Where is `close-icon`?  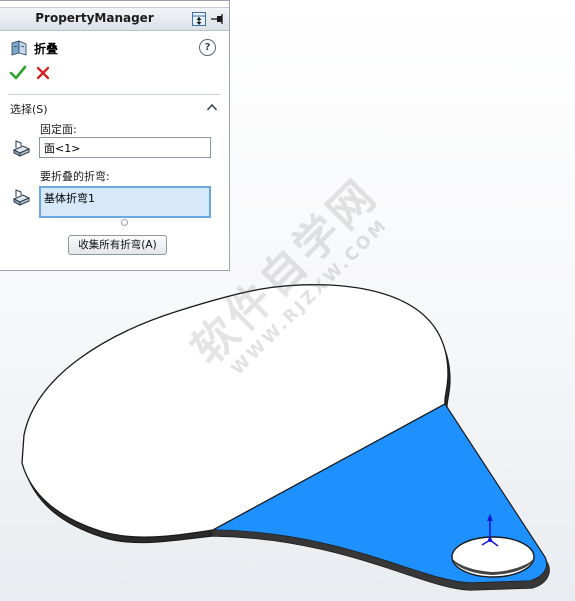
close-icon is located at coordinates (43, 73).